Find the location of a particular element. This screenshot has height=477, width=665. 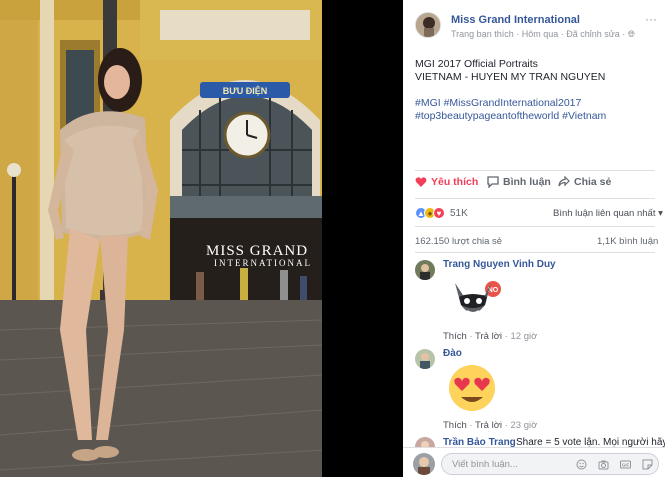

gif-icon: GIF is located at coordinates (625, 464).